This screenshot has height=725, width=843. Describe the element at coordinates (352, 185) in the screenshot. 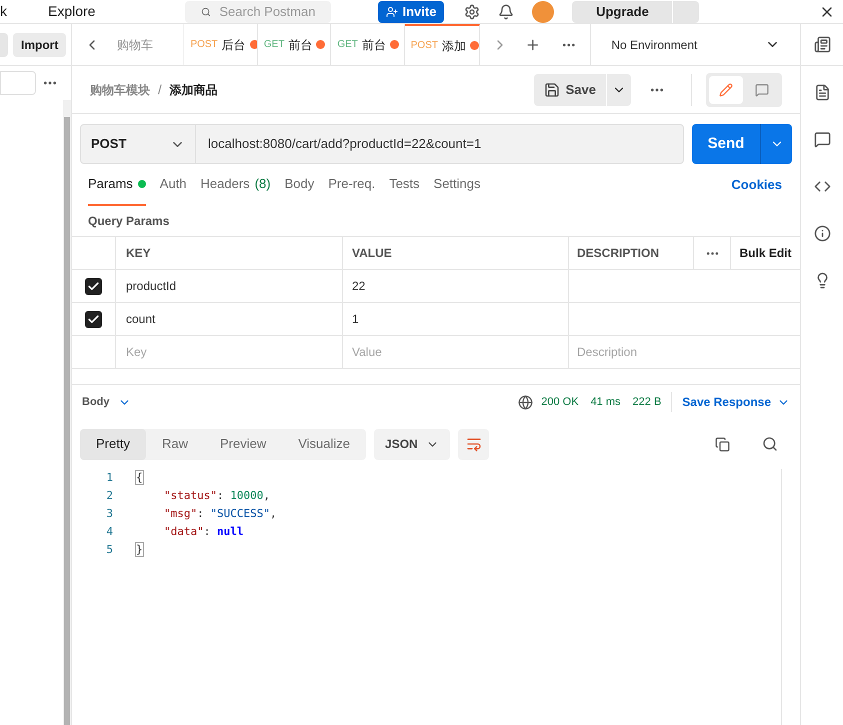

I see `request-option-tab: Pre-req.` at that location.